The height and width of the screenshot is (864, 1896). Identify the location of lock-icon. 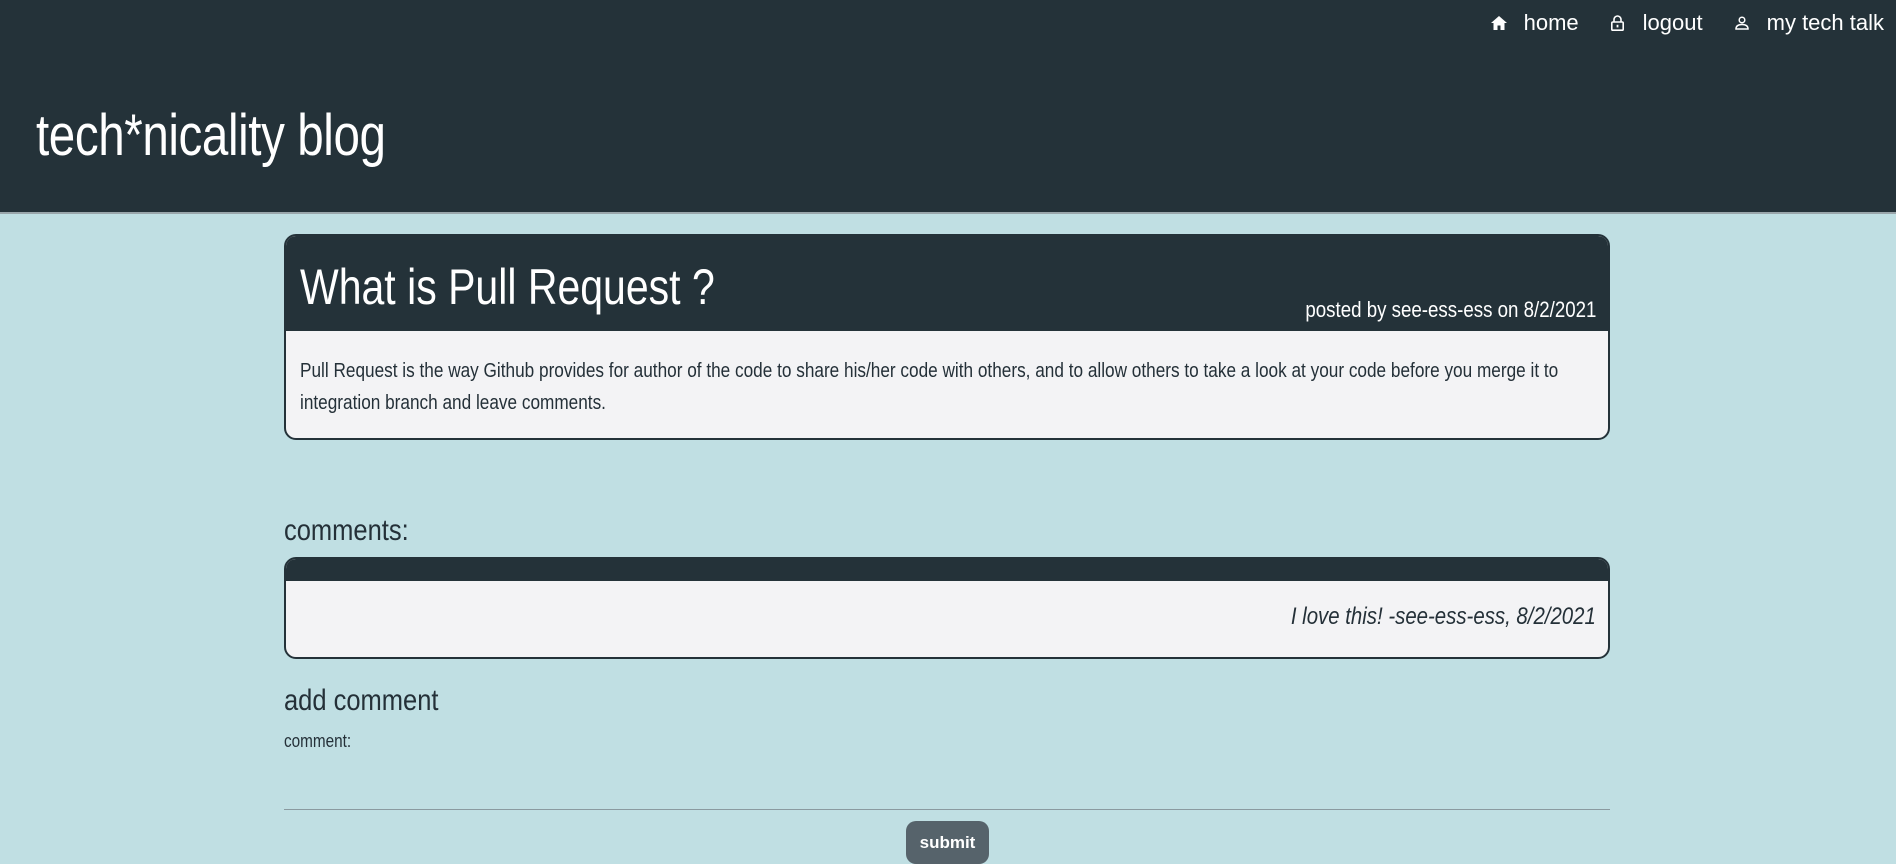
(1618, 23).